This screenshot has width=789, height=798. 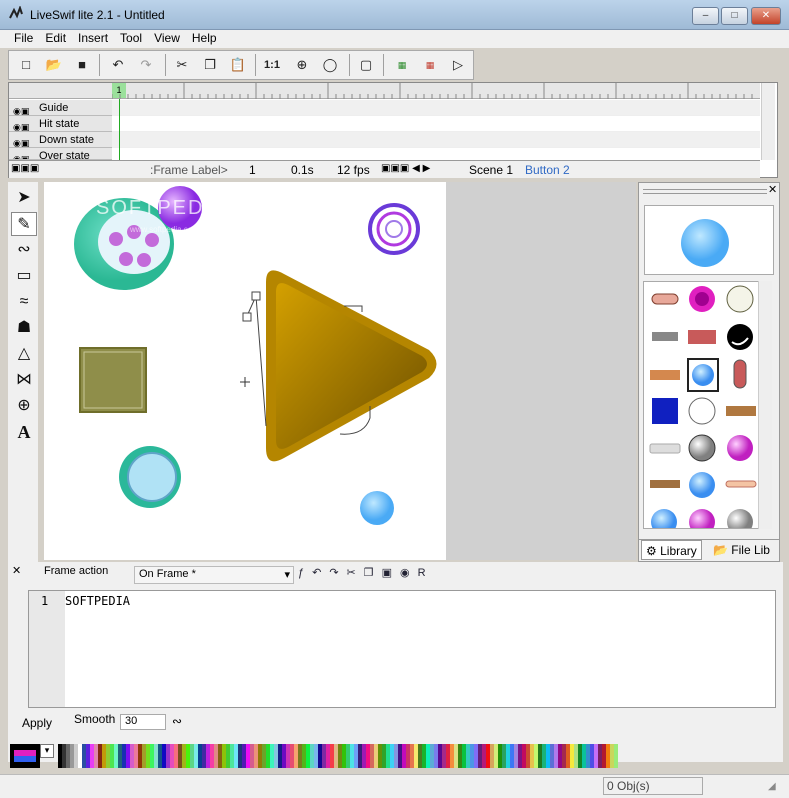 What do you see at coordinates (60, 154) in the screenshot?
I see `layer-over-state: ◉▣ Over state` at bounding box center [60, 154].